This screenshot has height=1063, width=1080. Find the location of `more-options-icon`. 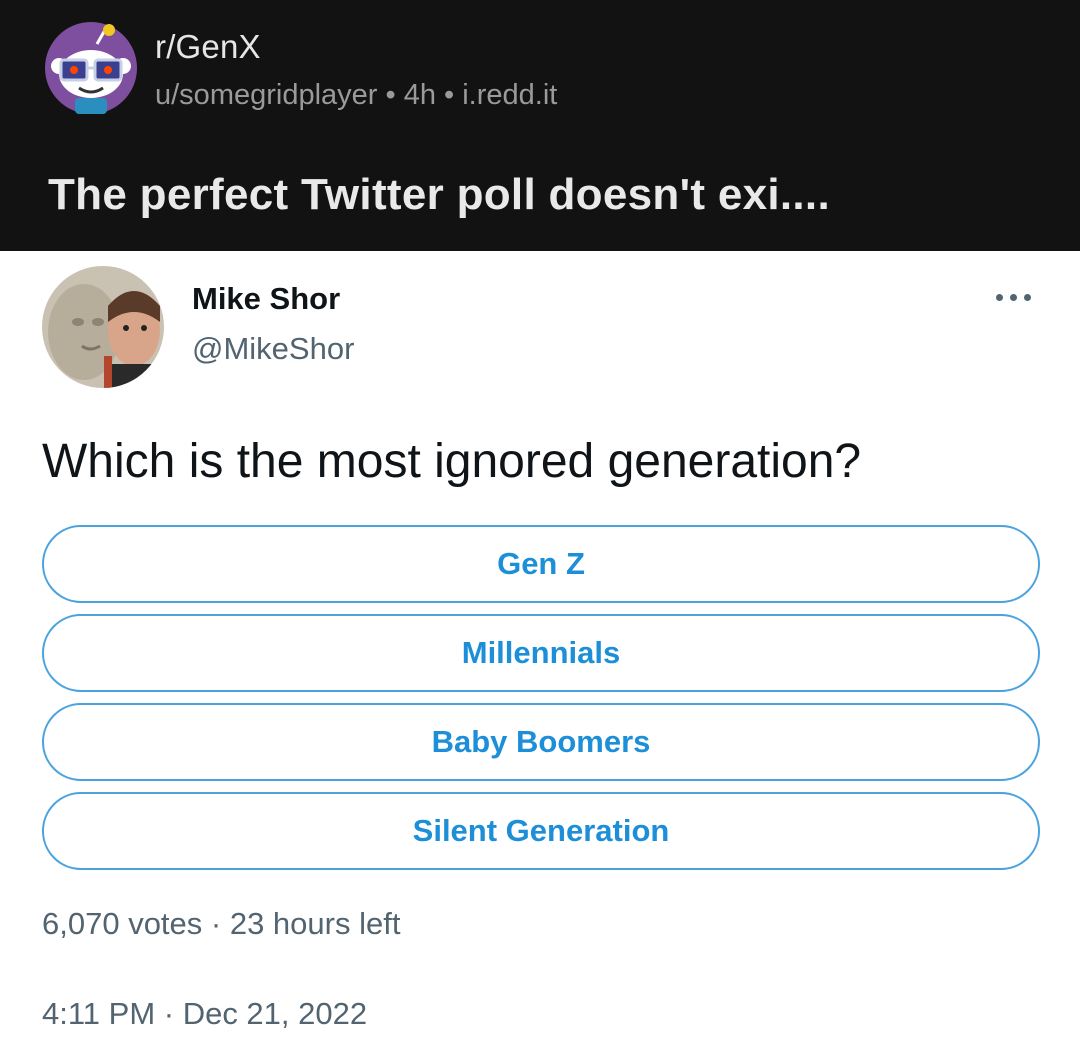

more-options-icon is located at coordinates (1016, 297).